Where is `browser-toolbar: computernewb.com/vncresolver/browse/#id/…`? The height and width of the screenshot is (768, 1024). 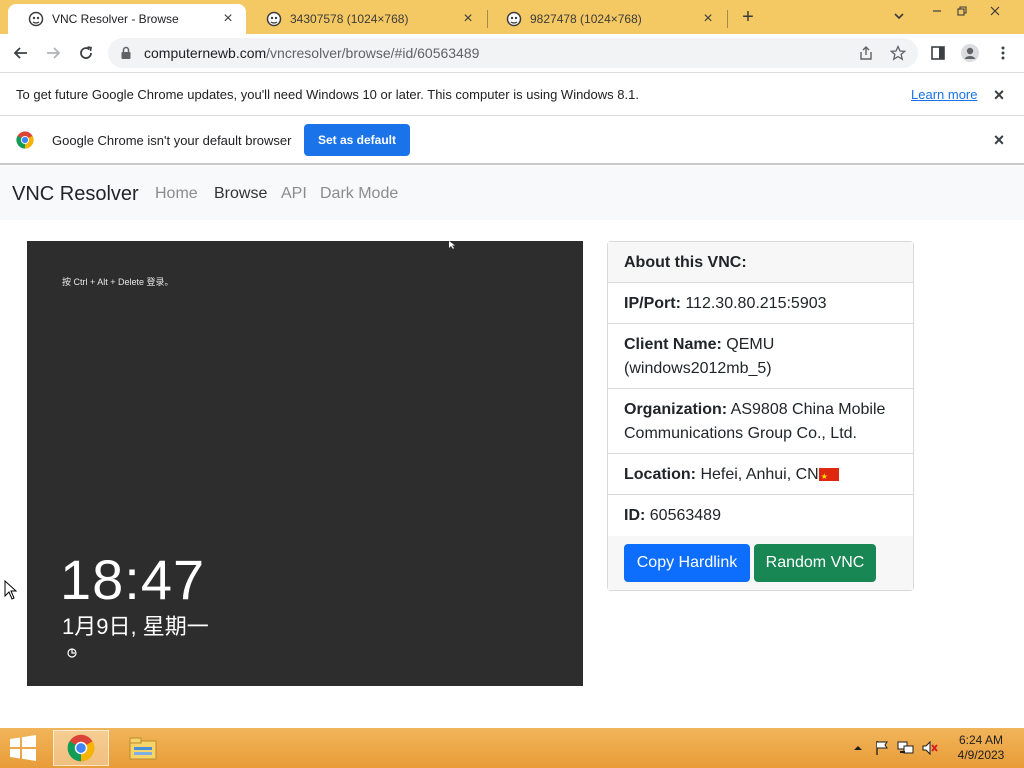 browser-toolbar: computernewb.com/vncresolver/browse/#id/… is located at coordinates (512, 53).